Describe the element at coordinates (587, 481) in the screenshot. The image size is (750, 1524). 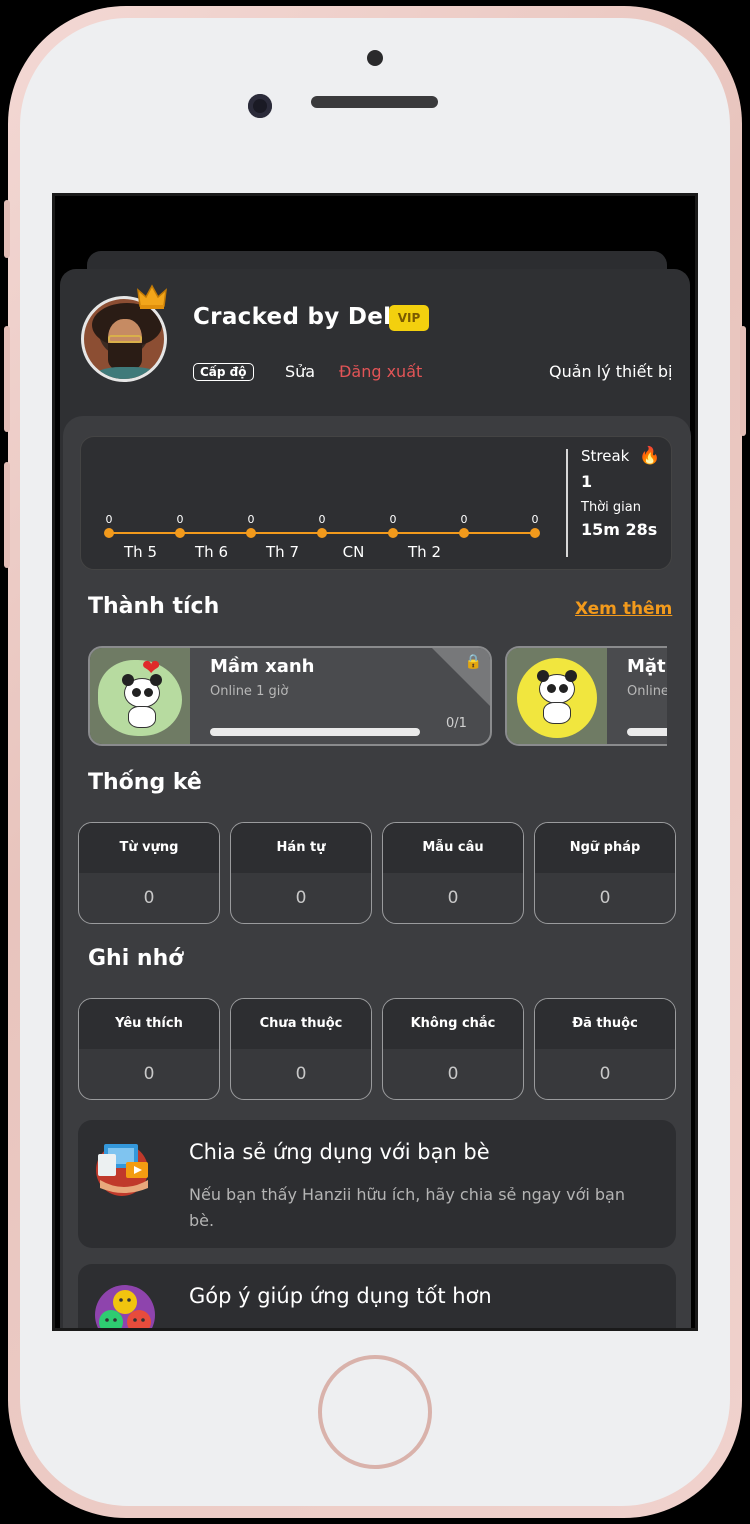
I see `streak-value: 1` at that location.